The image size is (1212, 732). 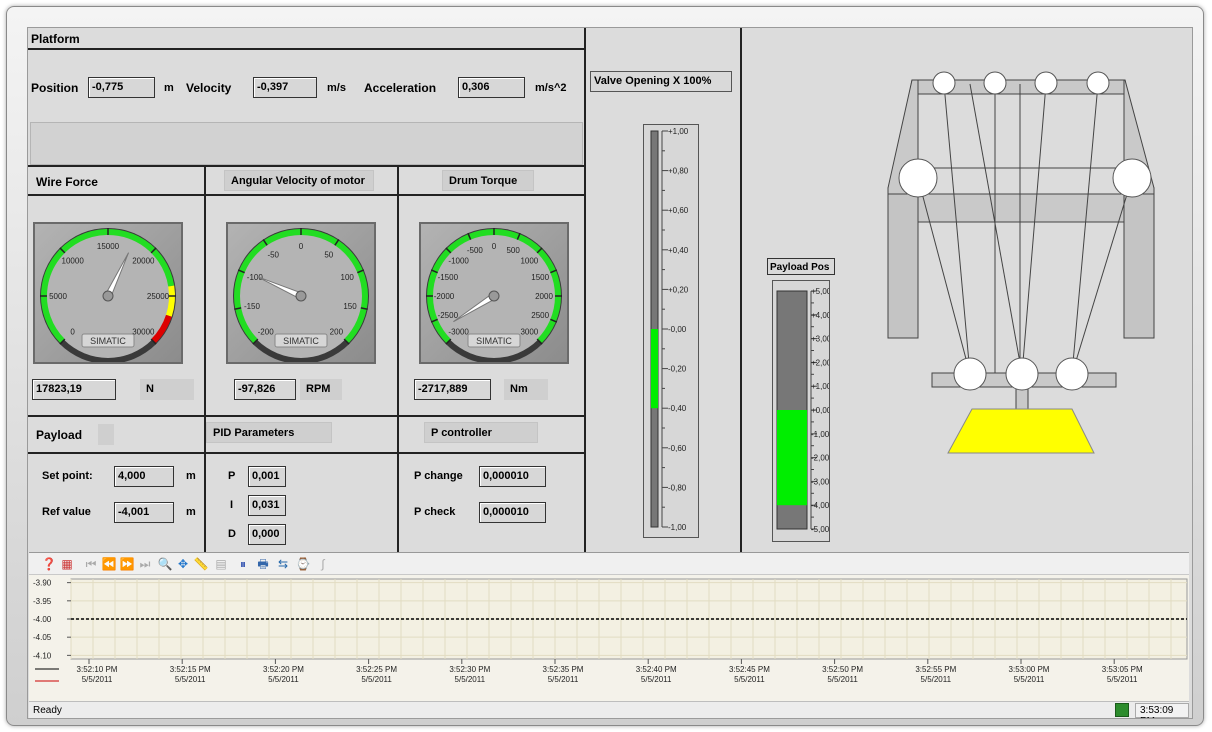 What do you see at coordinates (191, 476) in the screenshot?
I see `setpoint-unit: m` at bounding box center [191, 476].